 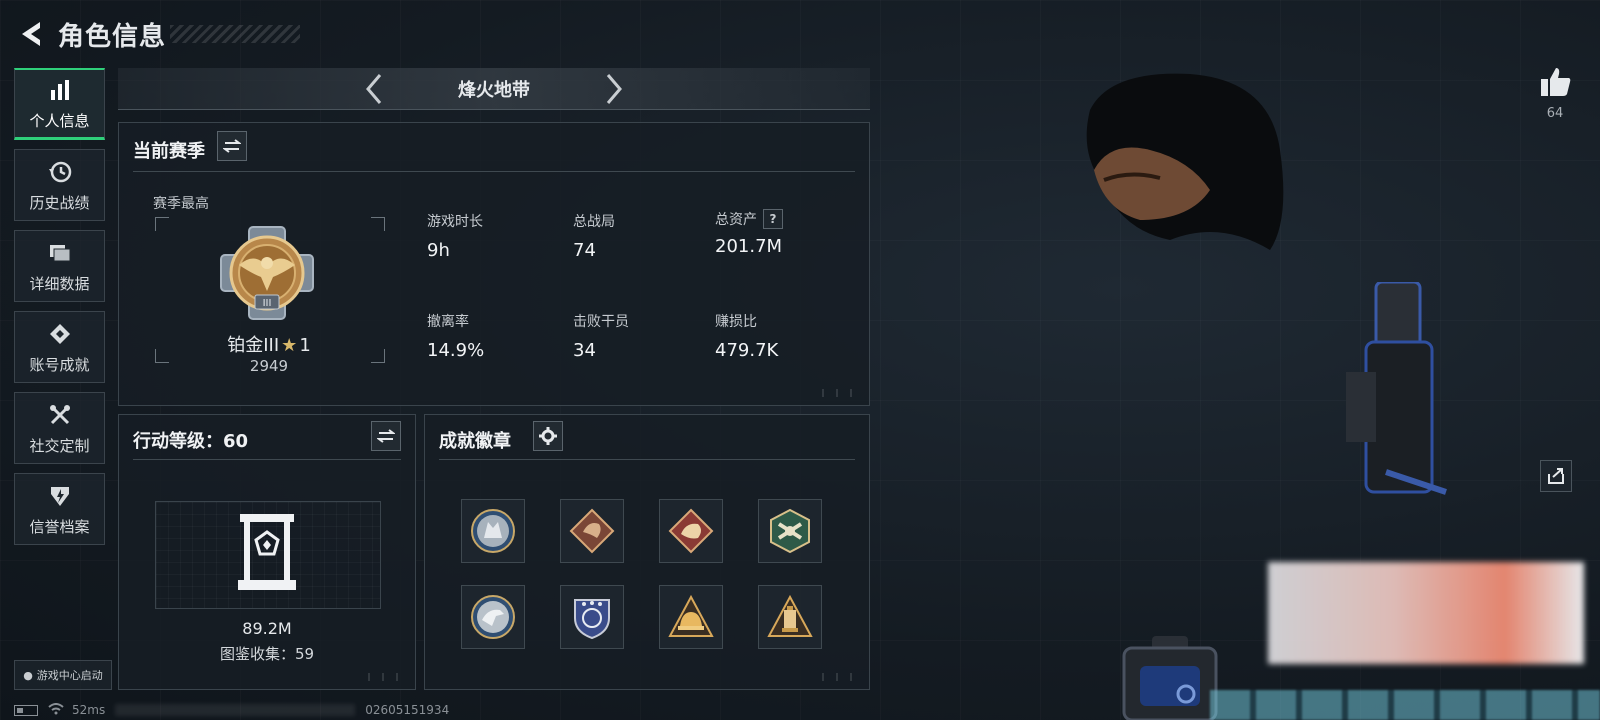 I want to click on wolf-badge-icon, so click(x=493, y=531).